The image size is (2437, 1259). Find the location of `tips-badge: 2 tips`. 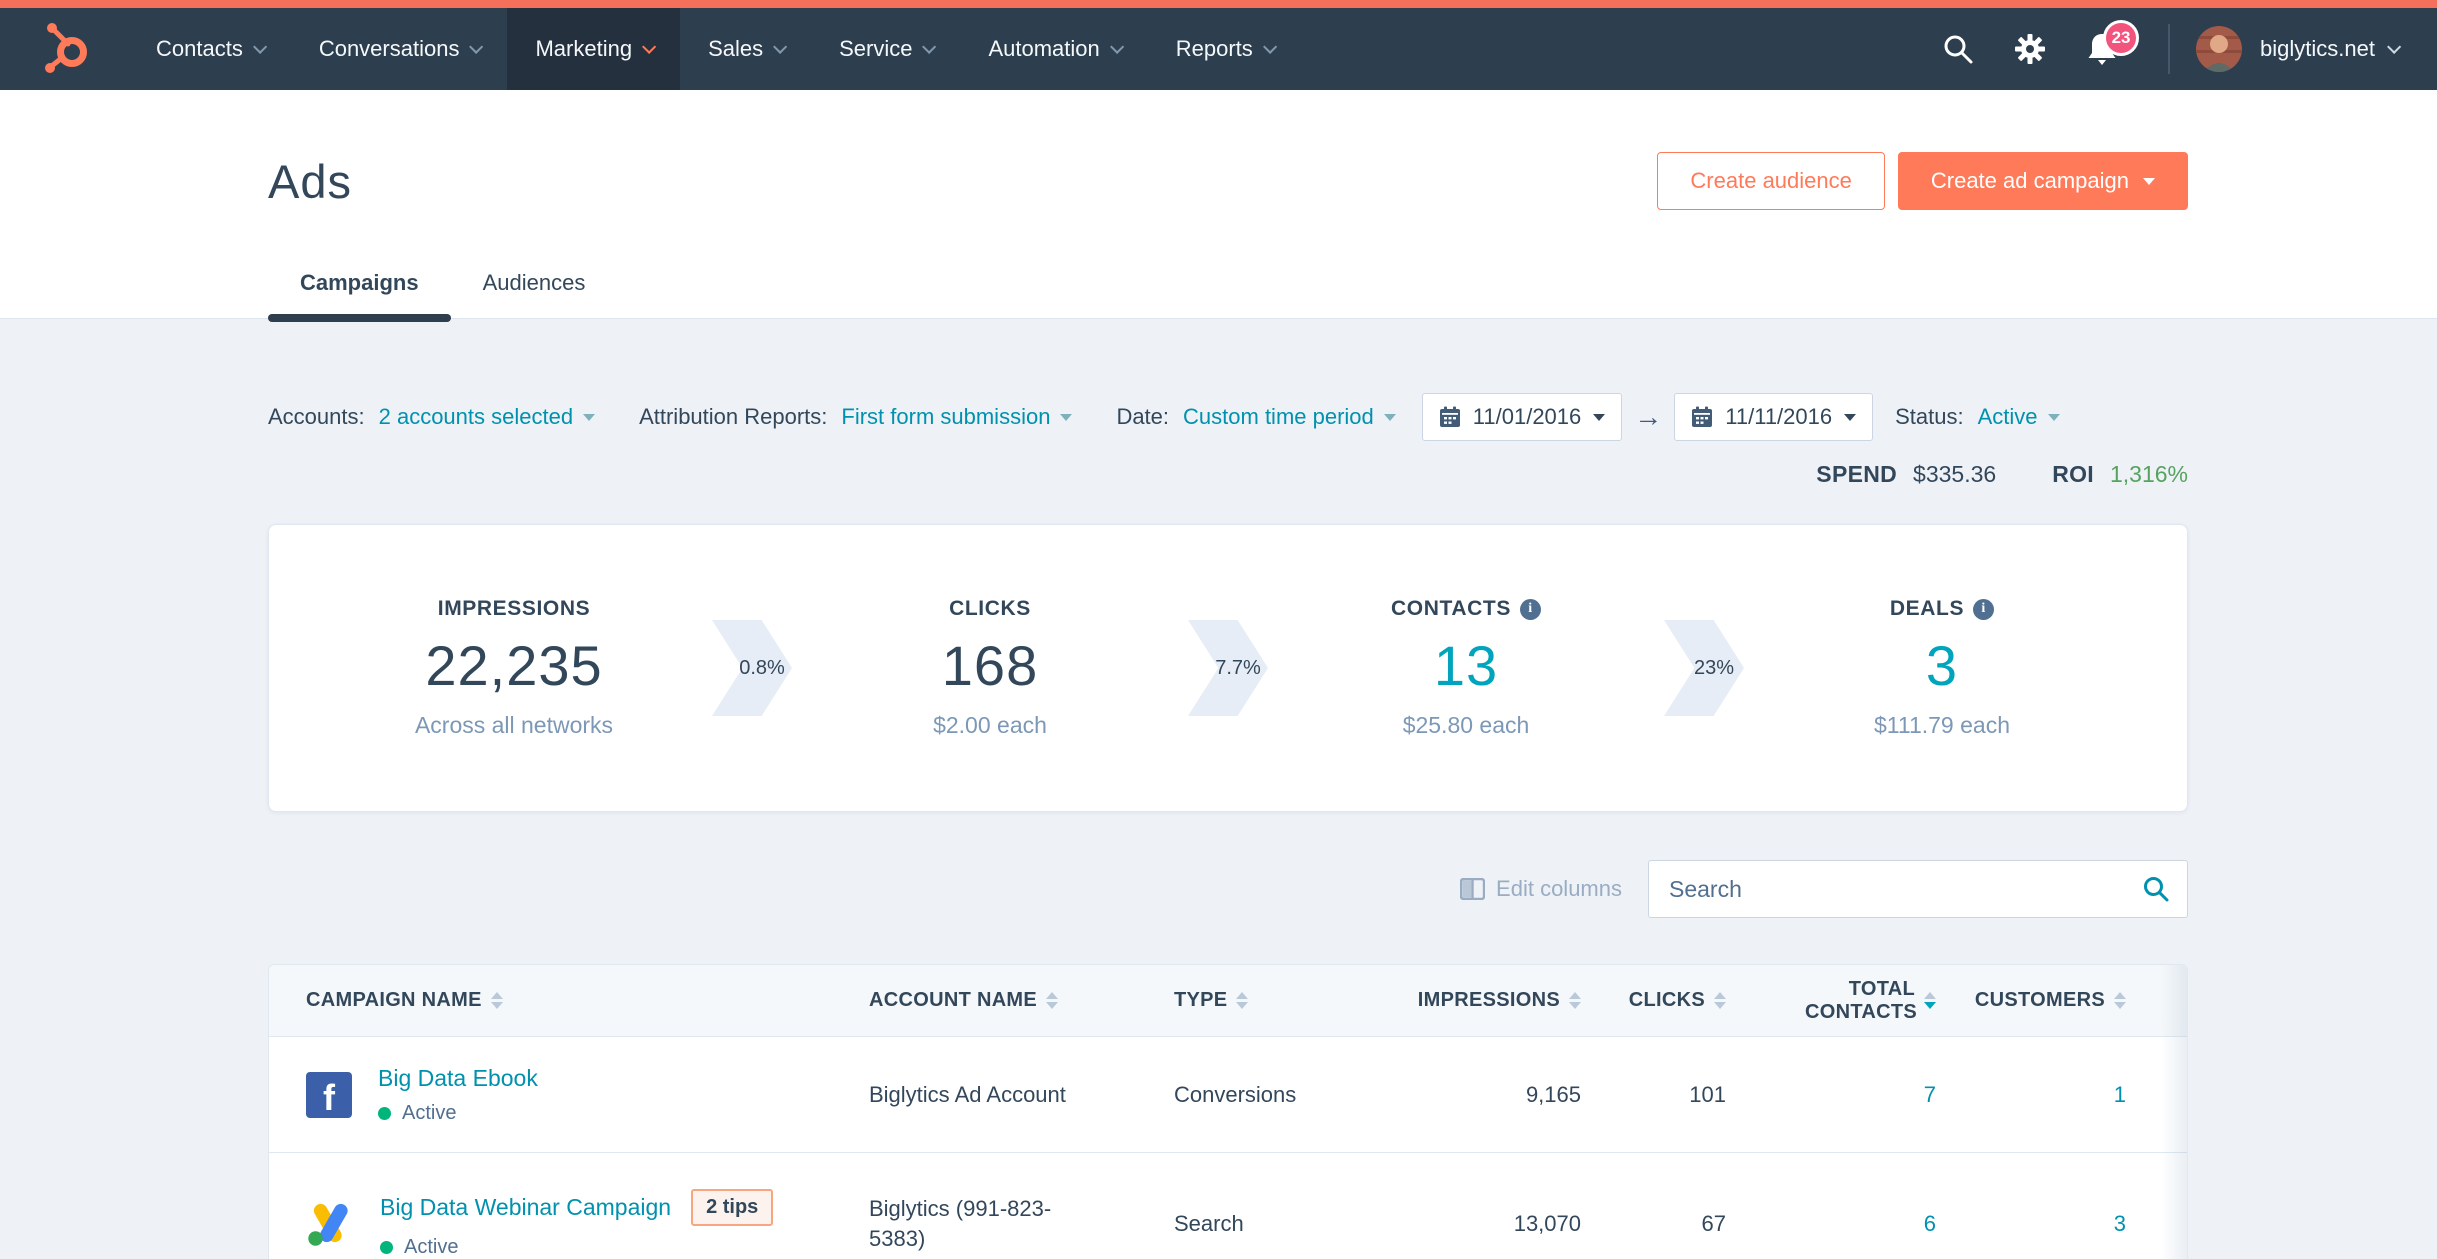

tips-badge: 2 tips is located at coordinates (732, 1207).